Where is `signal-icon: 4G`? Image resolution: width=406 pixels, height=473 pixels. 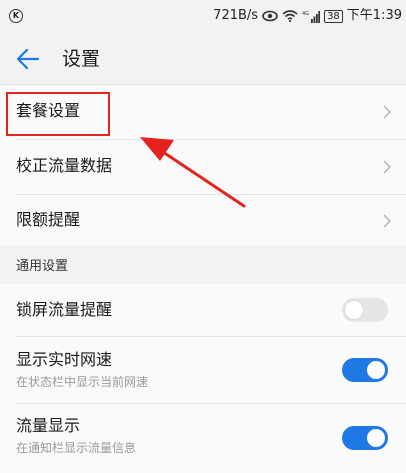
signal-icon: 4G is located at coordinates (311, 16).